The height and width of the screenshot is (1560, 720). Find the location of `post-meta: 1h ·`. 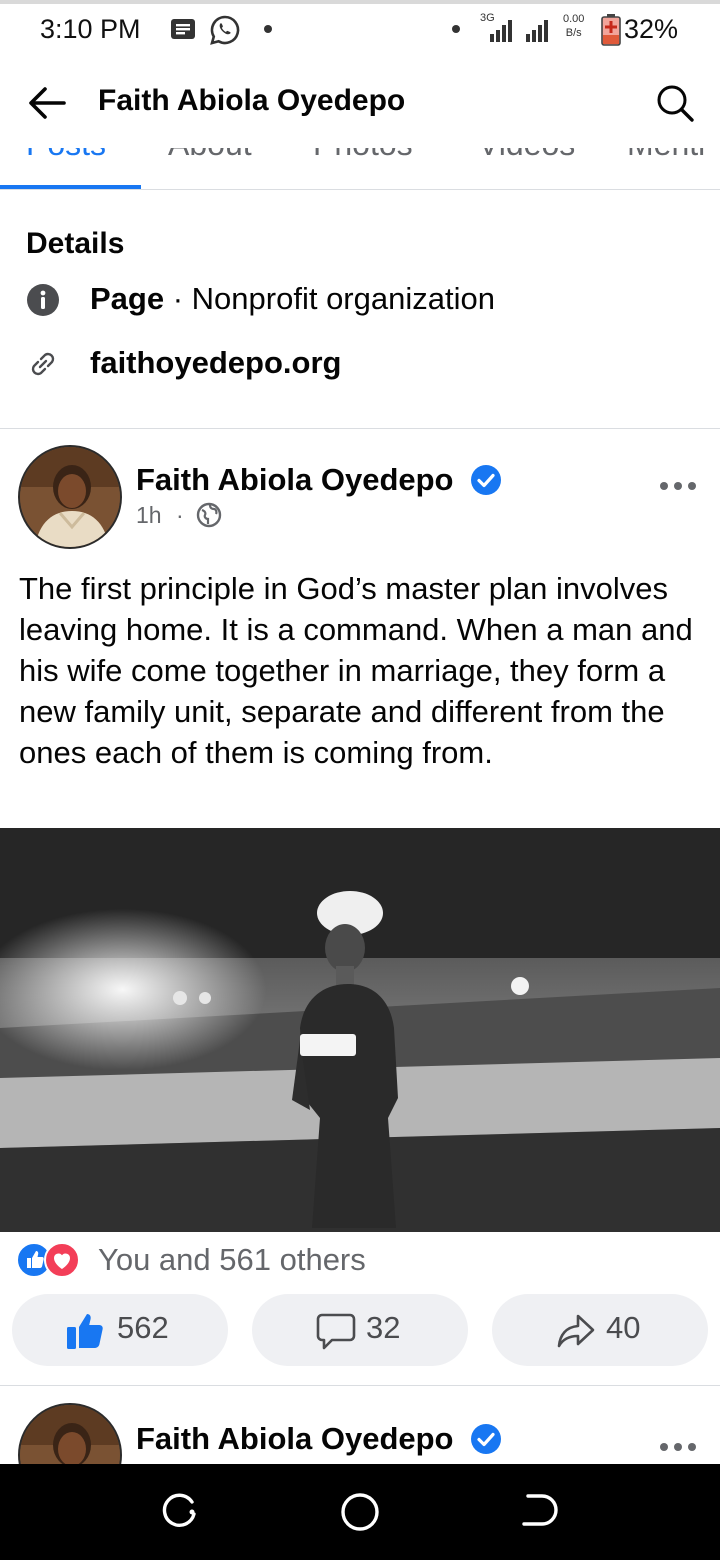

post-meta: 1h · is located at coordinates (160, 515).